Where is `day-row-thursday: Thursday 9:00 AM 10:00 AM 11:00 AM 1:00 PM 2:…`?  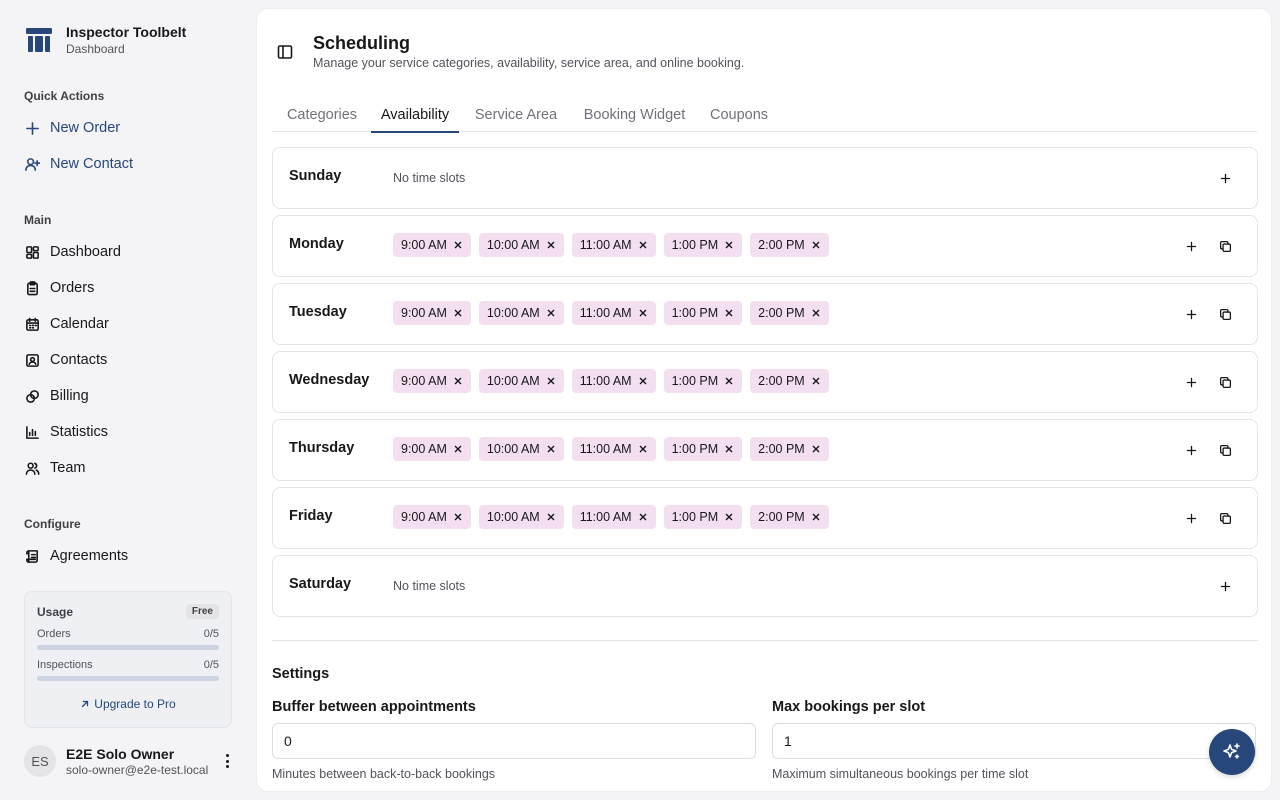 day-row-thursday: Thursday 9:00 AM 10:00 AM 11:00 AM 1:00 PM 2:… is located at coordinates (765, 450).